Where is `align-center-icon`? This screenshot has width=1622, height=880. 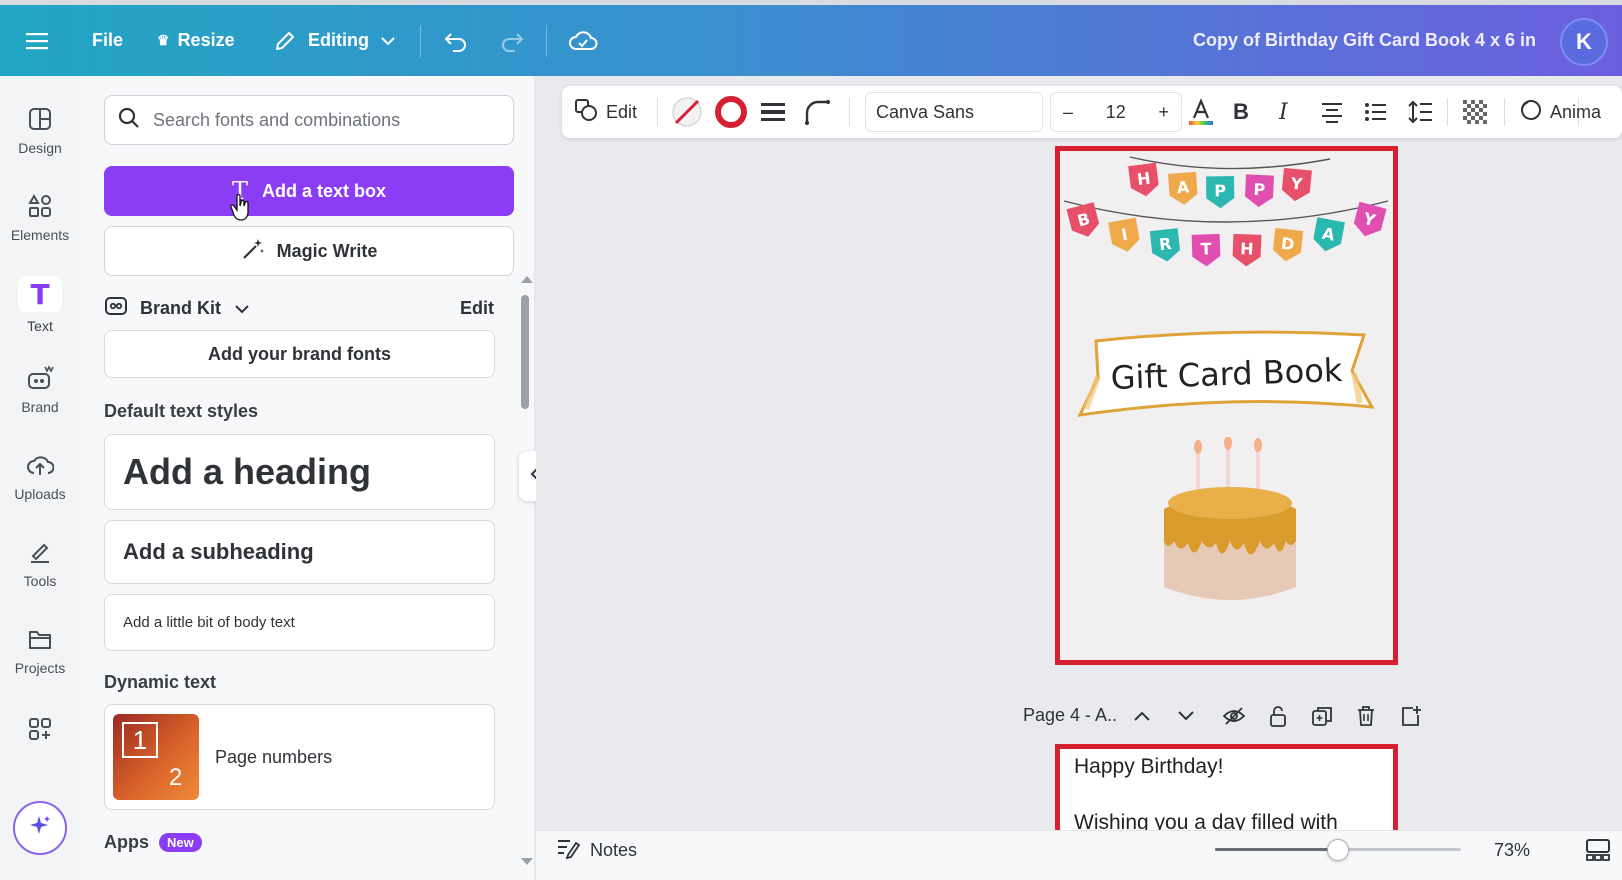
align-center-icon is located at coordinates (1332, 112).